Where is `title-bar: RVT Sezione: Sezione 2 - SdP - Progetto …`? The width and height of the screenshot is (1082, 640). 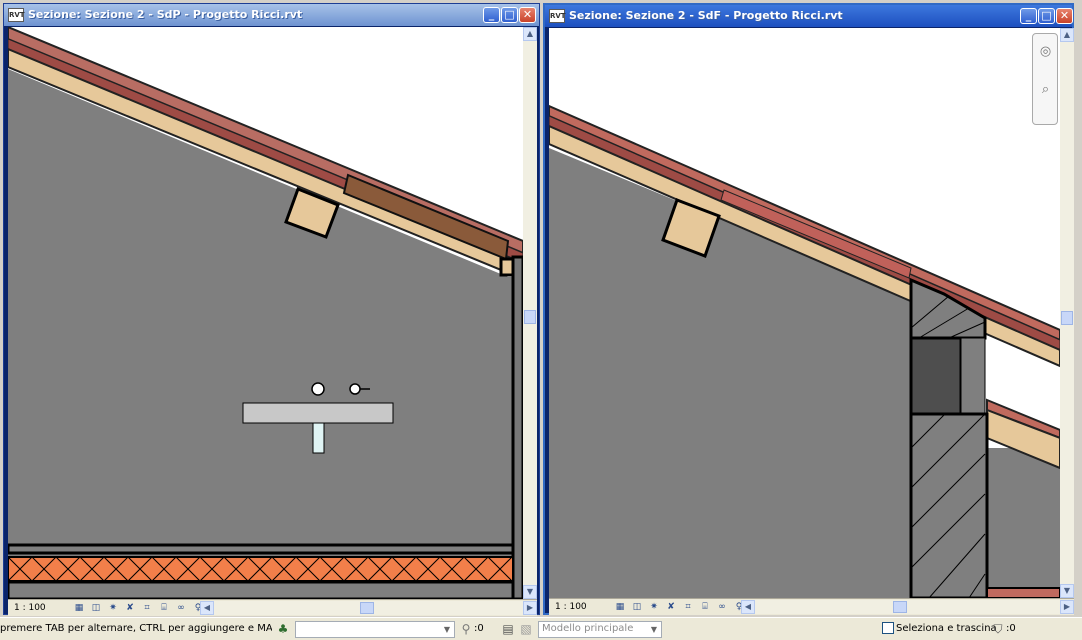
title-bar: RVT Sezione: Sezione 2 - SdP - Progetto … is located at coordinates (271, 15).